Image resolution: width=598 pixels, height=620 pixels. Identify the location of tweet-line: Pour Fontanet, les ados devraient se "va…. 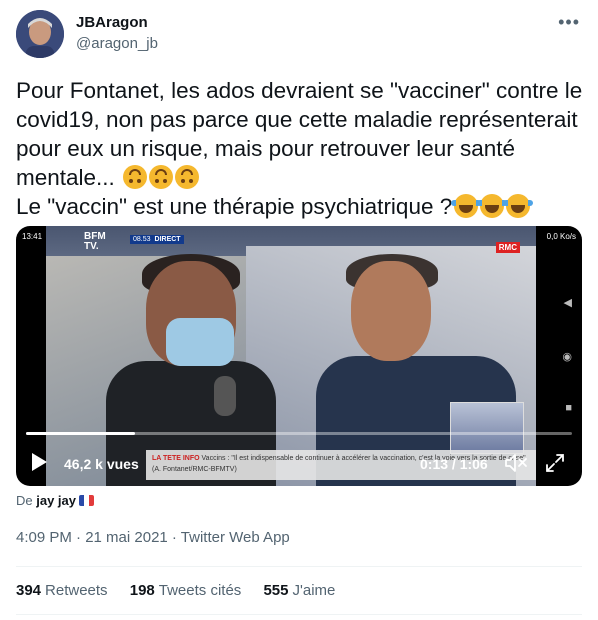
(299, 90).